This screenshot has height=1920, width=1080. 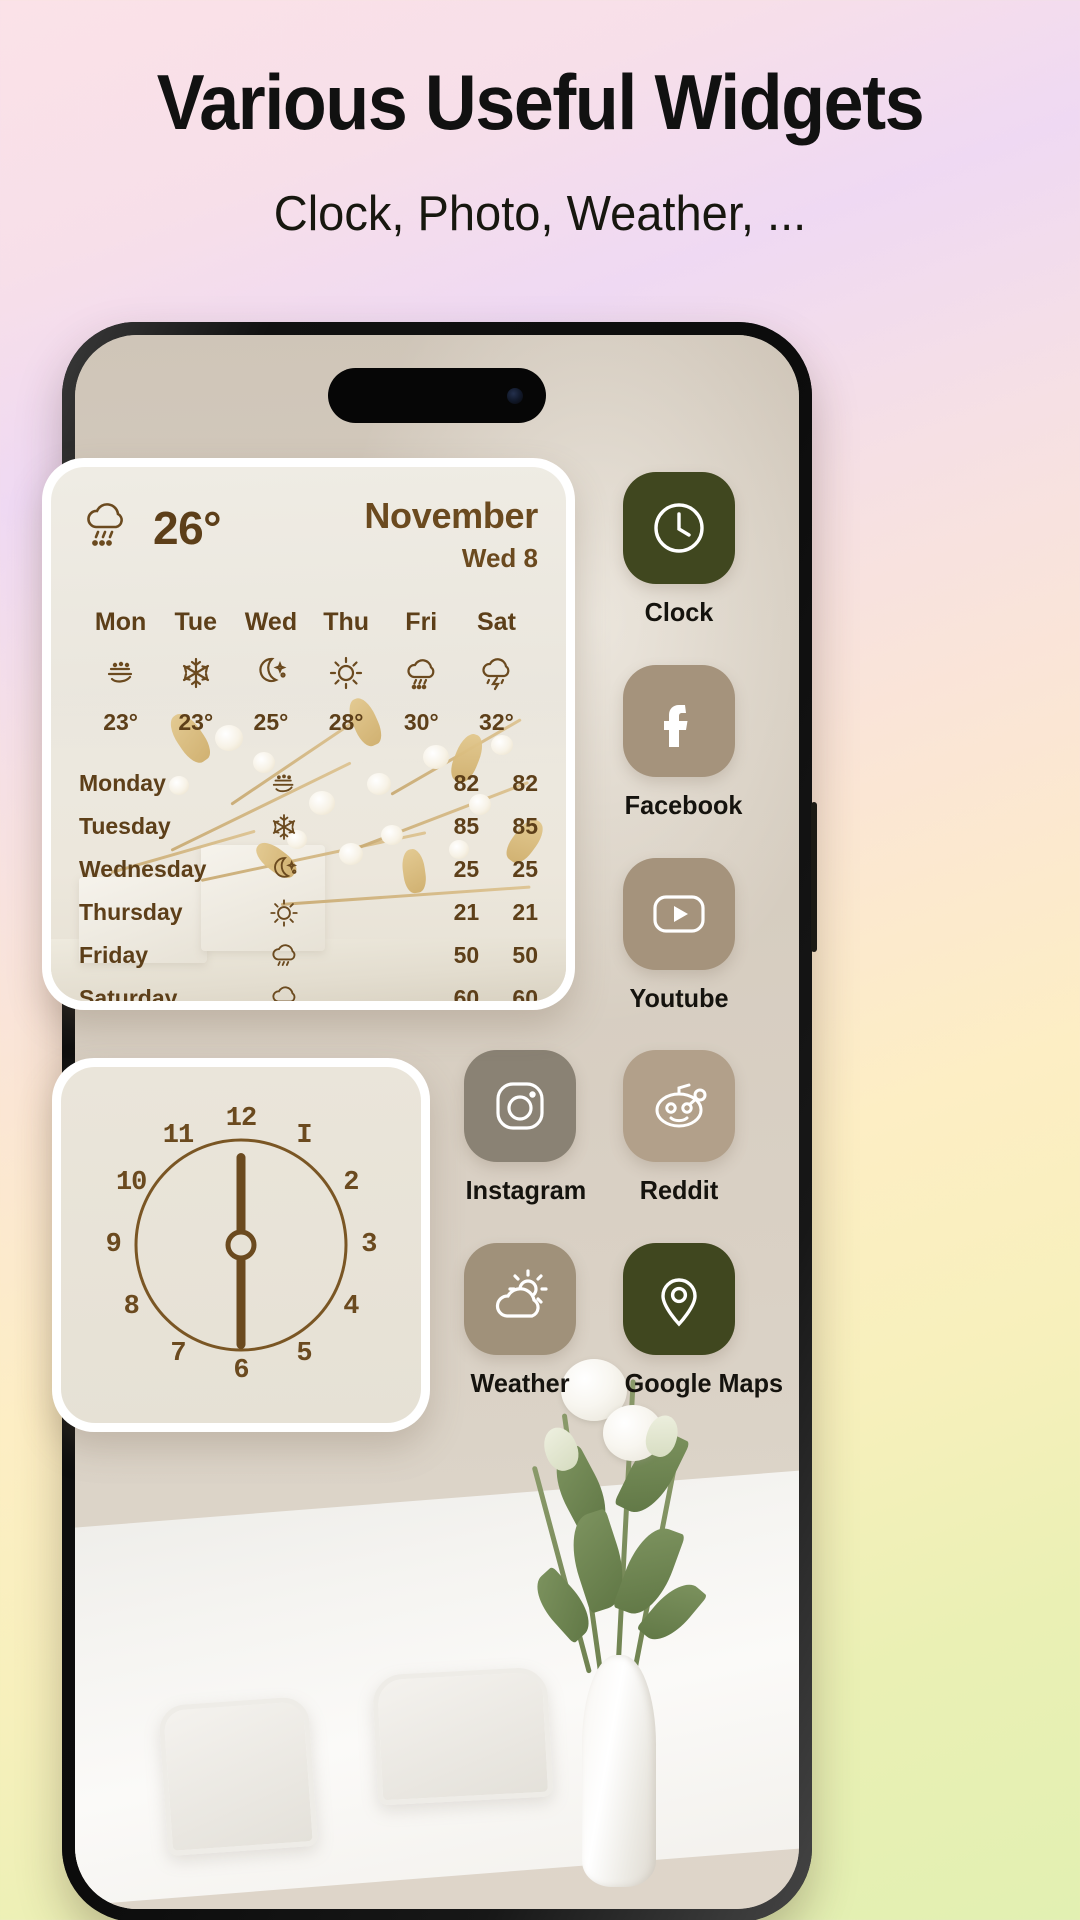 I want to click on forecast-row-day: Friday, so click(x=114, y=955).